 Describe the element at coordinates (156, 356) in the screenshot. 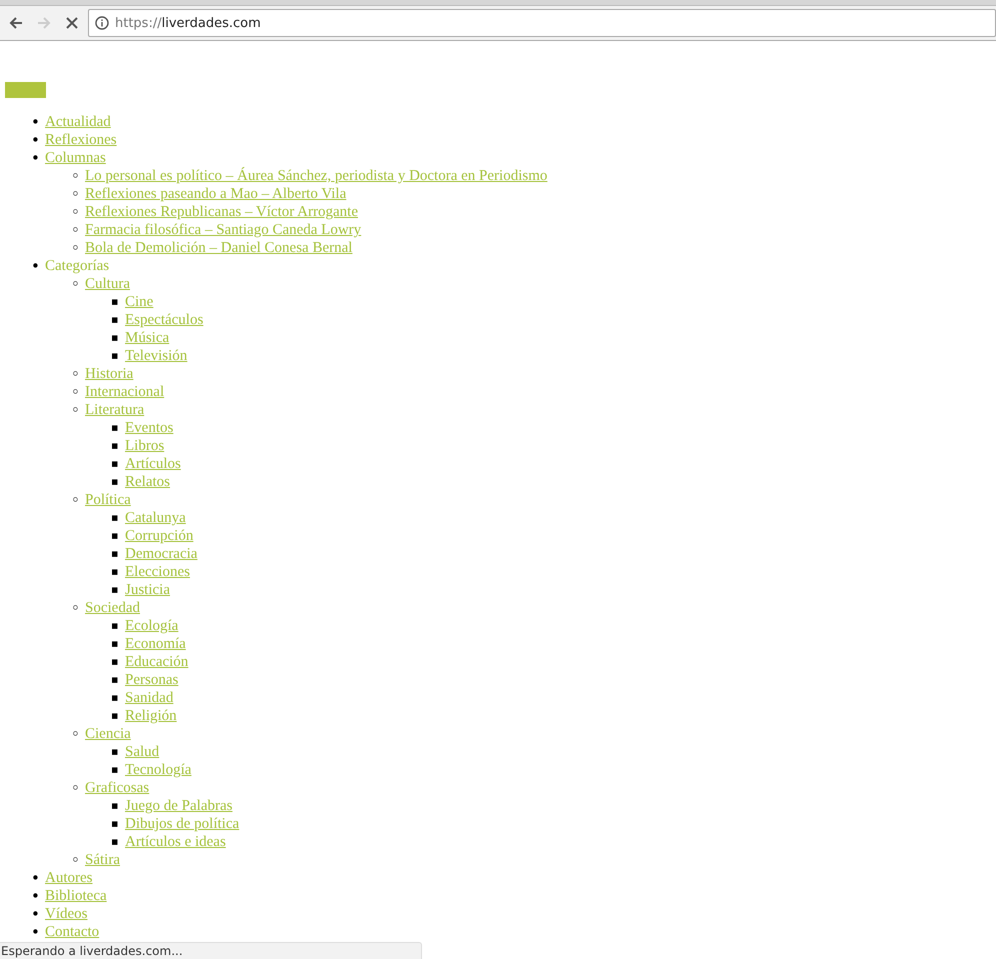

I see `menu-link: Televisión` at that location.